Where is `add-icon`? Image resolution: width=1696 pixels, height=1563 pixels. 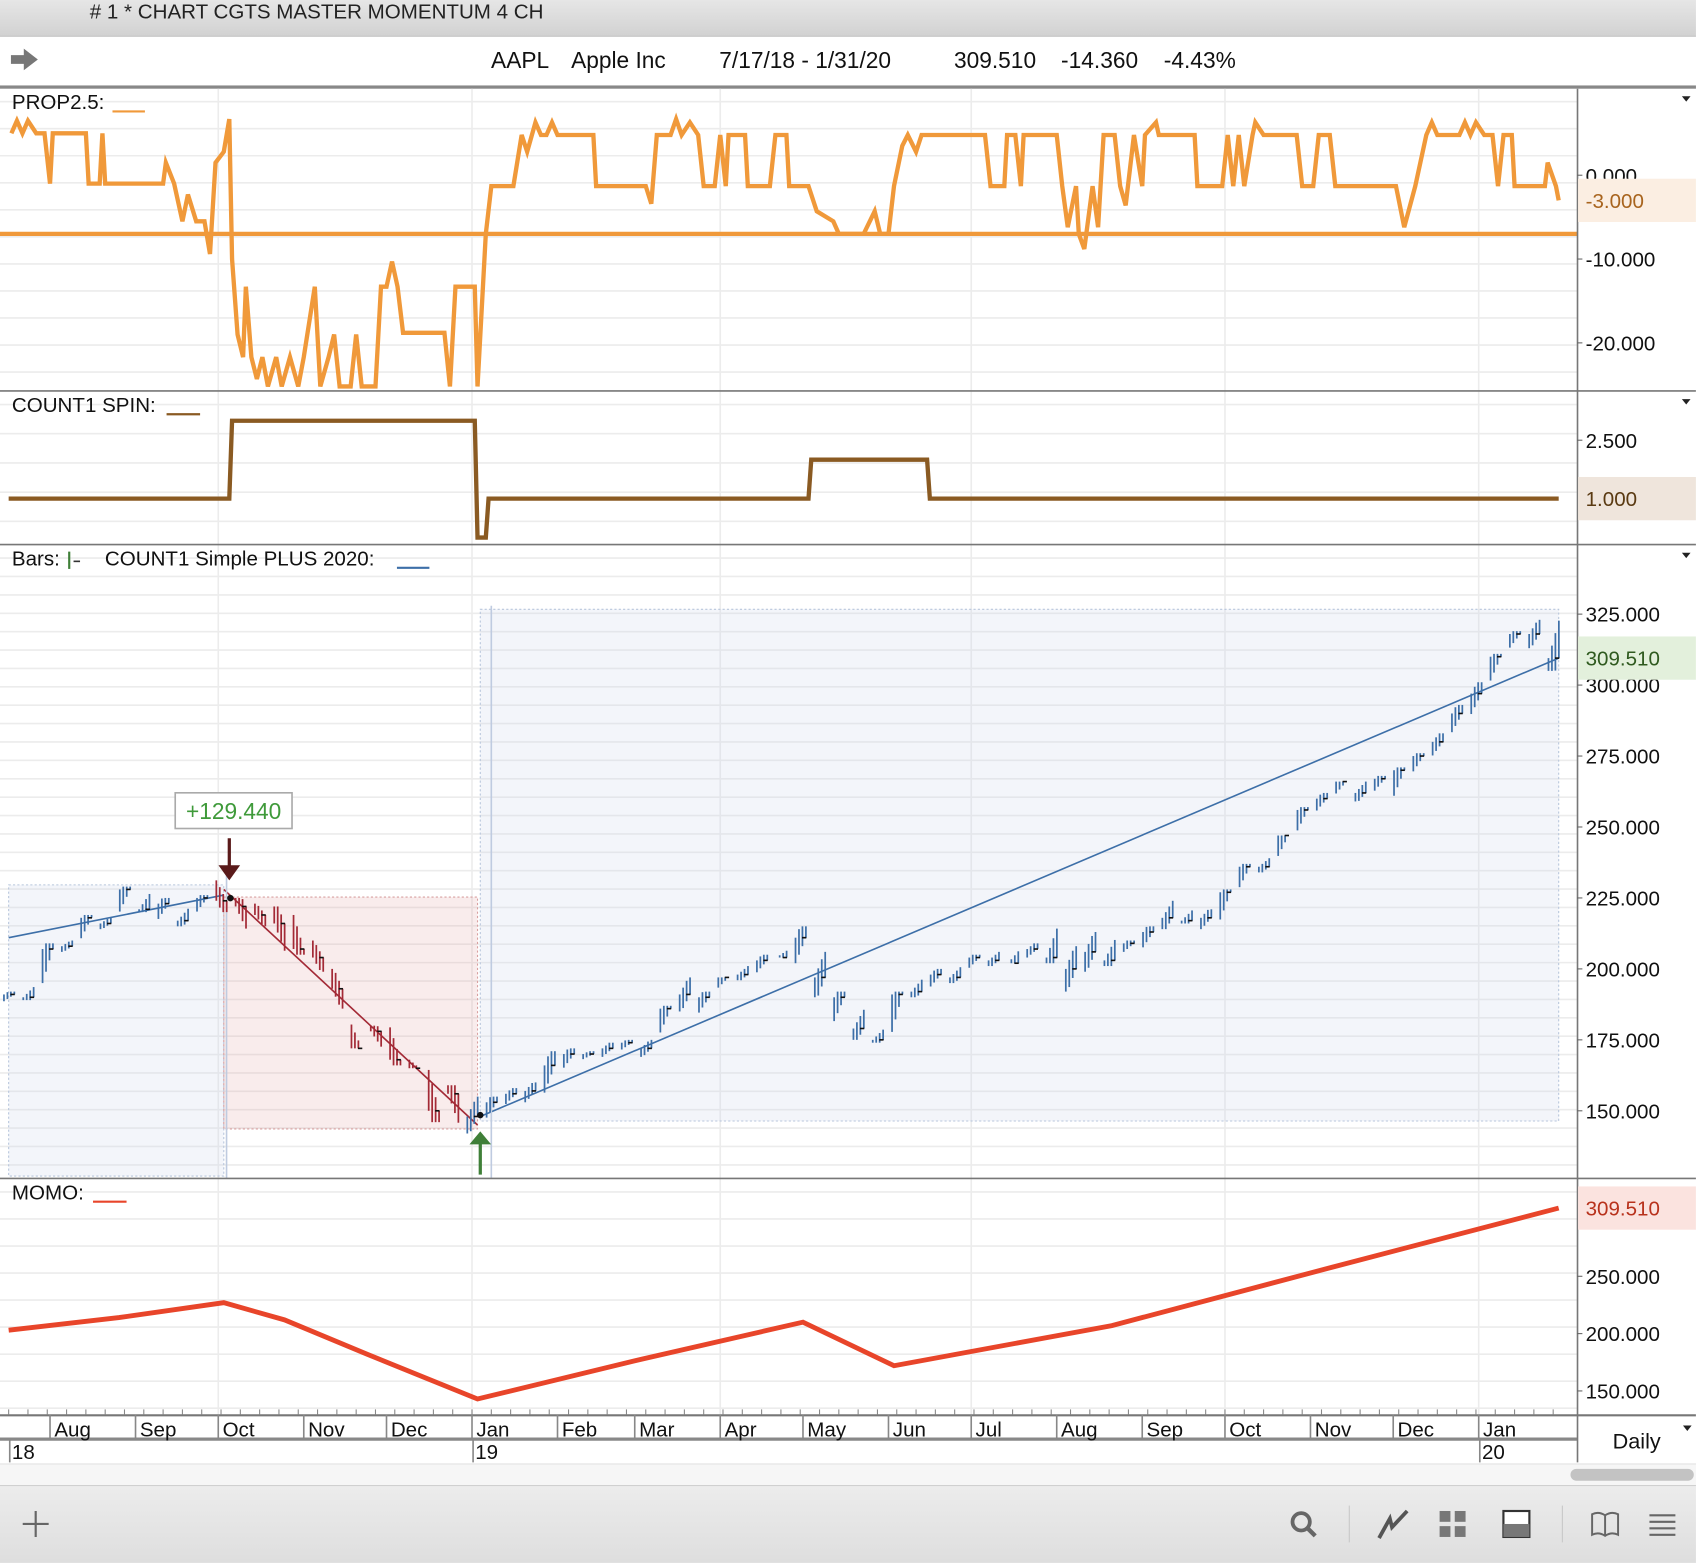
add-icon is located at coordinates (35, 1524).